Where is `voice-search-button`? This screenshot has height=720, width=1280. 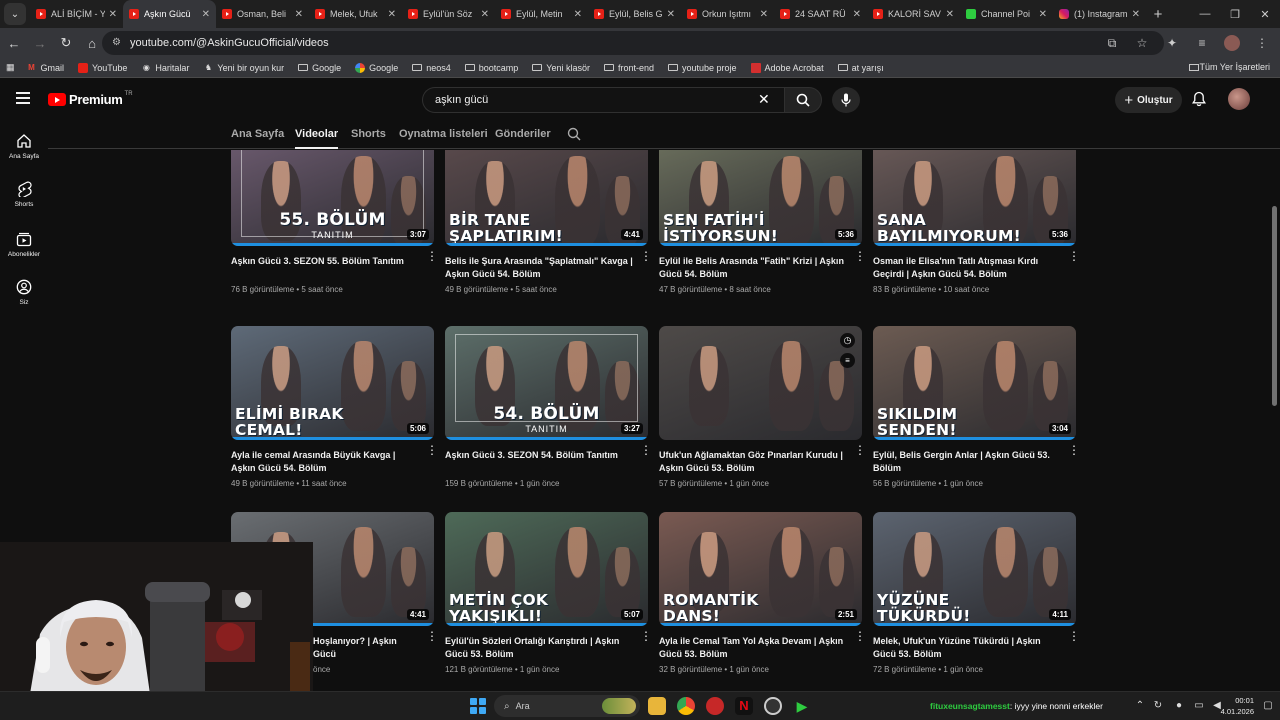 voice-search-button is located at coordinates (846, 100).